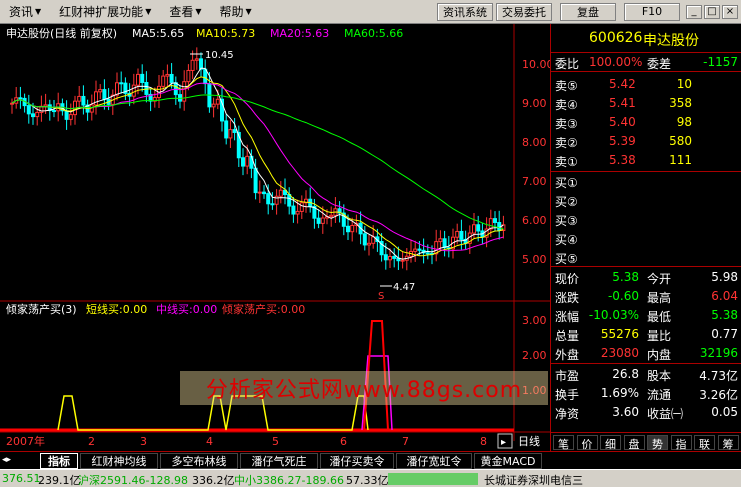 The height and width of the screenshot is (487, 741). What do you see at coordinates (231, 12) in the screenshot?
I see `menu-help-label: 帮助` at bounding box center [231, 12].